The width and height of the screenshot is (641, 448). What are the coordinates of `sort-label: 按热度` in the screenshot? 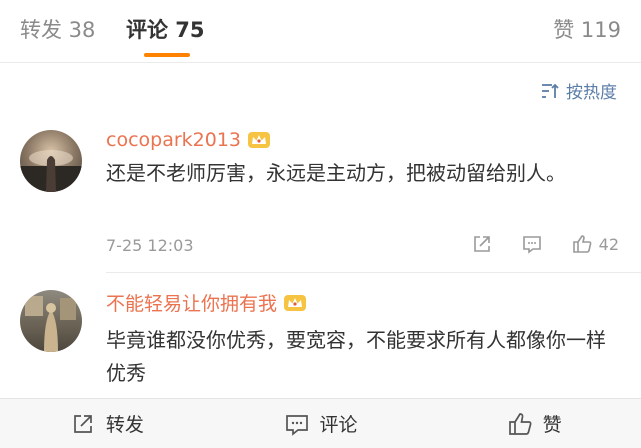 It's located at (591, 93).